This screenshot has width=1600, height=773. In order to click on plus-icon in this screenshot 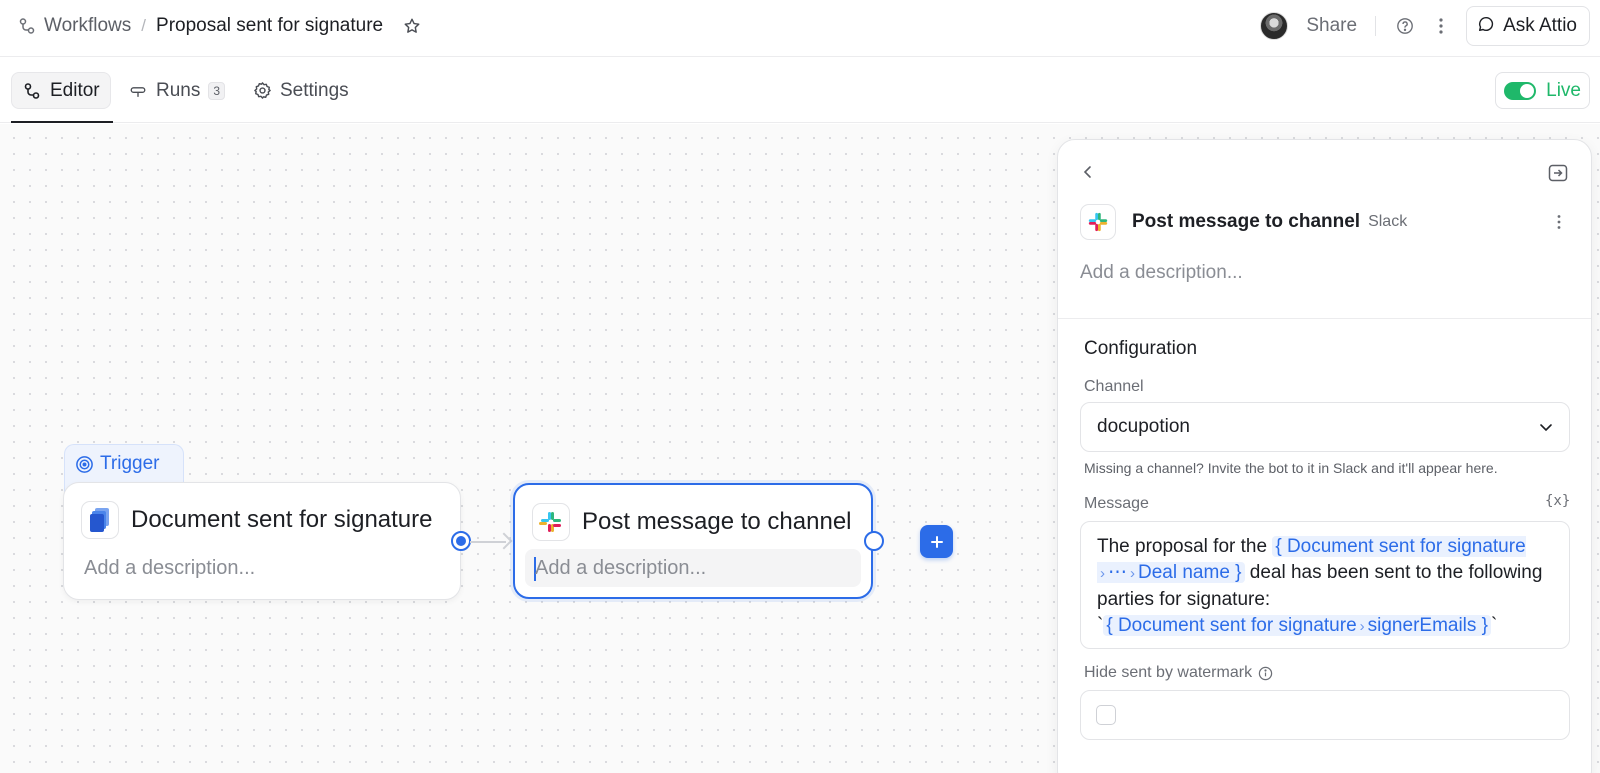, I will do `click(937, 542)`.